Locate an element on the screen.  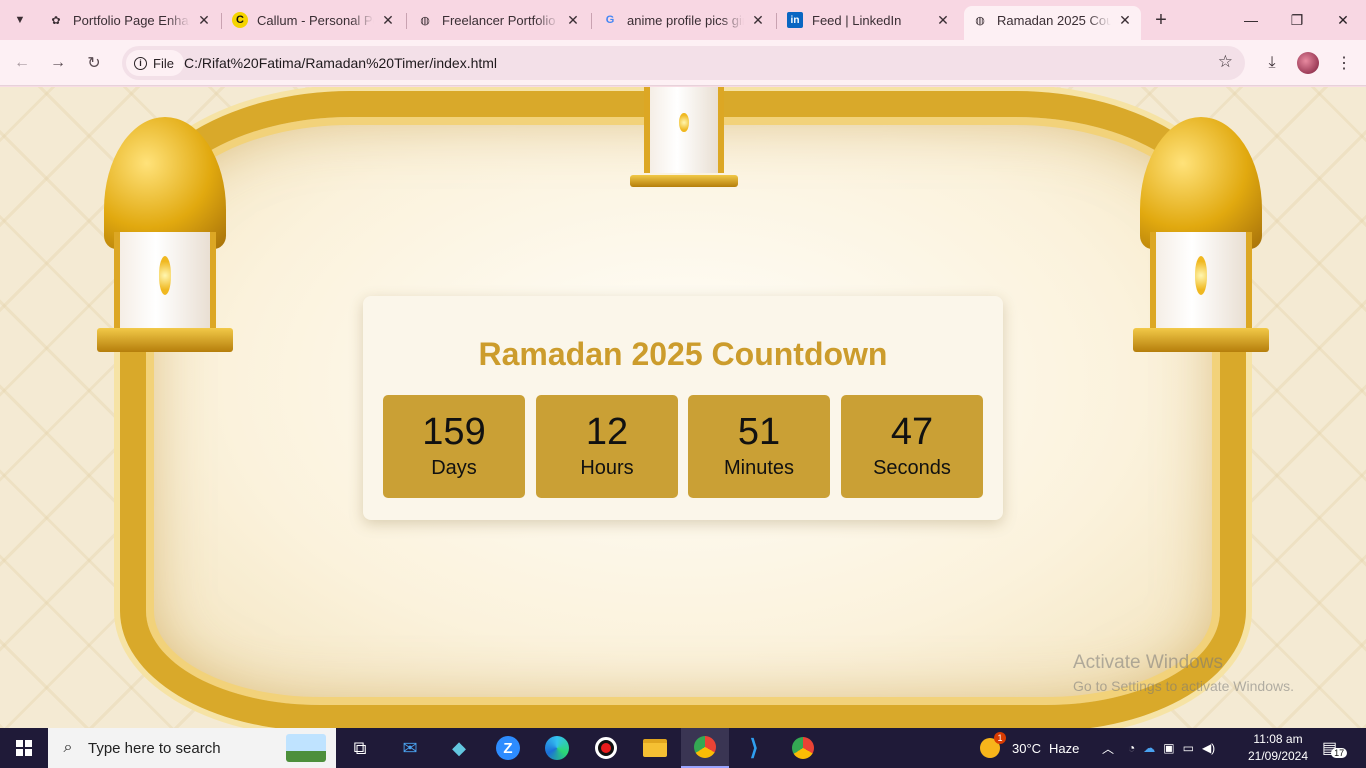
edge-icon is located at coordinates (557, 748).